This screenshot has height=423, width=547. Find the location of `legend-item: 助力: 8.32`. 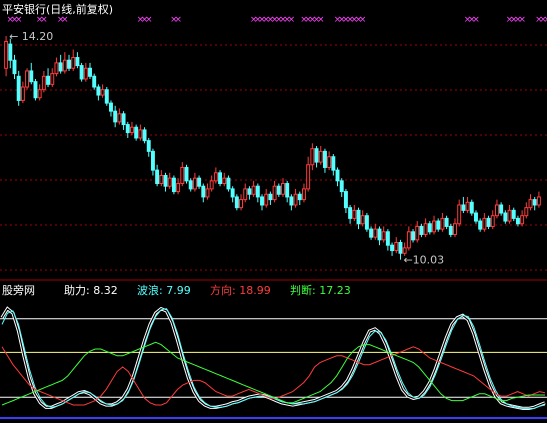

legend-item: 助力: 8.32 is located at coordinates (91, 290).